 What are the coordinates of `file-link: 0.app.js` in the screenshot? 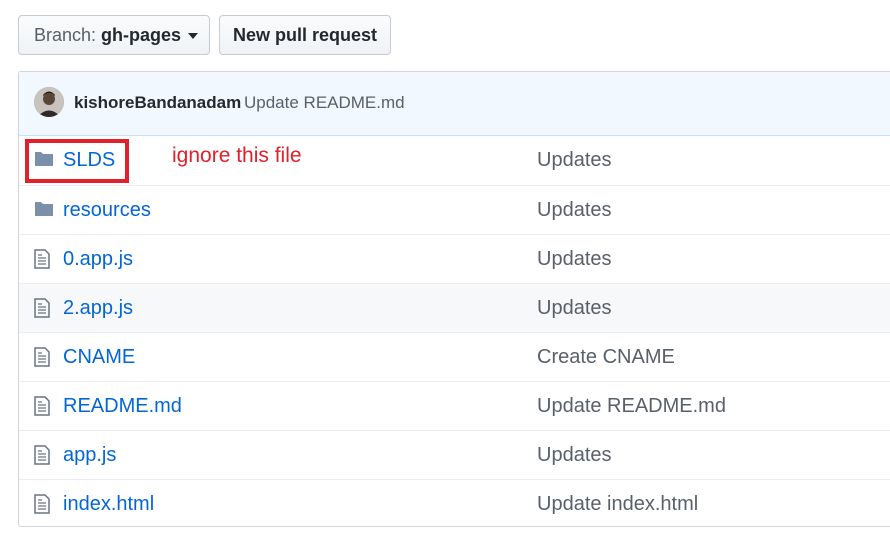 It's located at (98, 259).